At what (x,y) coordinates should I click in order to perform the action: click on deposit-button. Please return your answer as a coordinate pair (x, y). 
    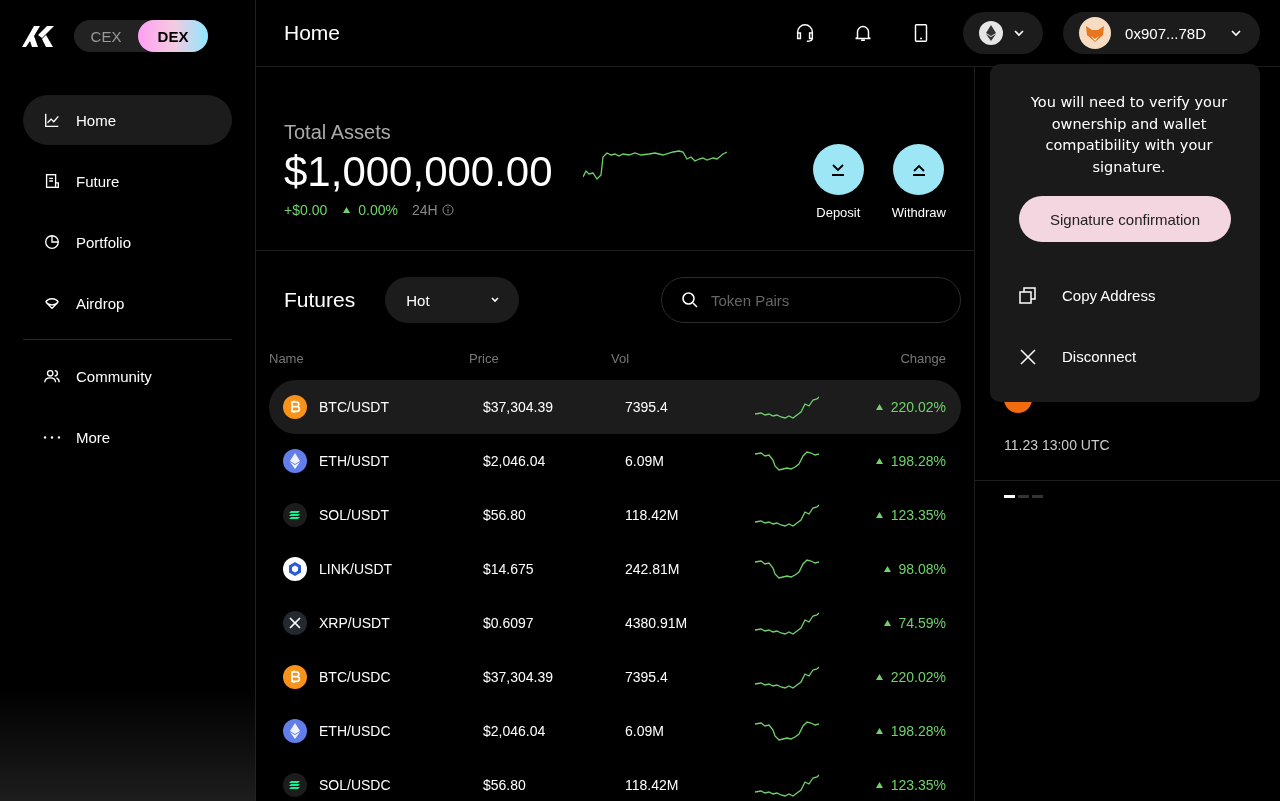
    Looking at the image, I should click on (838, 169).